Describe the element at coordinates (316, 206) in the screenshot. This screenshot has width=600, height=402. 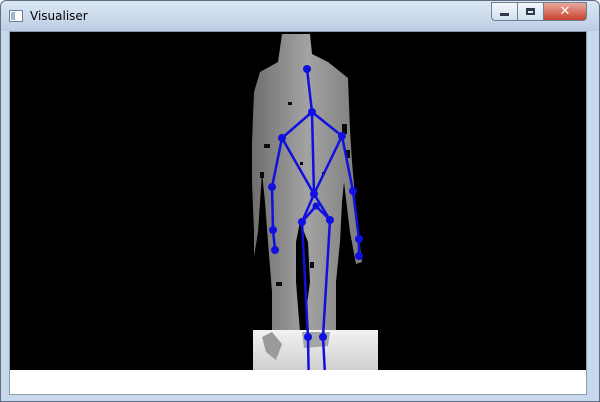
I see `joint-pelvis` at that location.